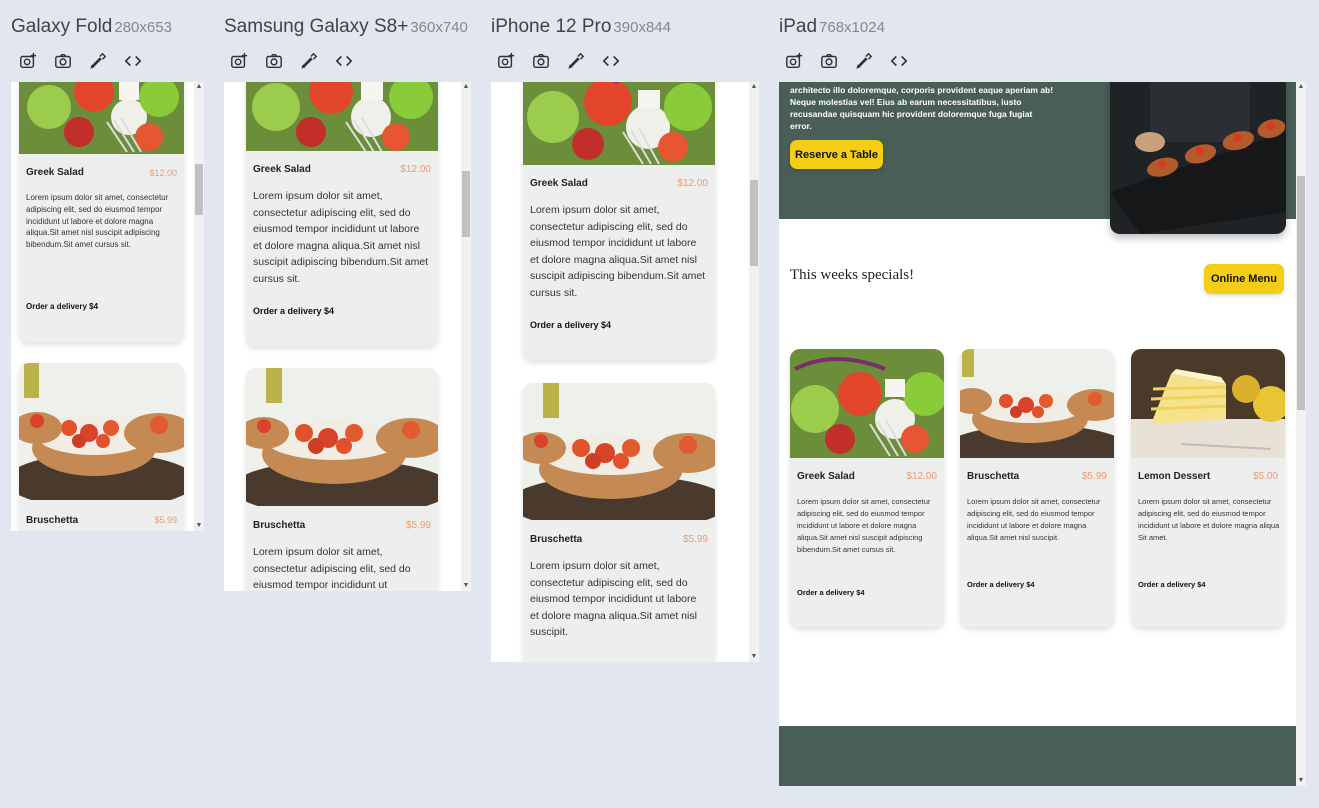  I want to click on specials-heading: This weeks specials!, so click(852, 275).